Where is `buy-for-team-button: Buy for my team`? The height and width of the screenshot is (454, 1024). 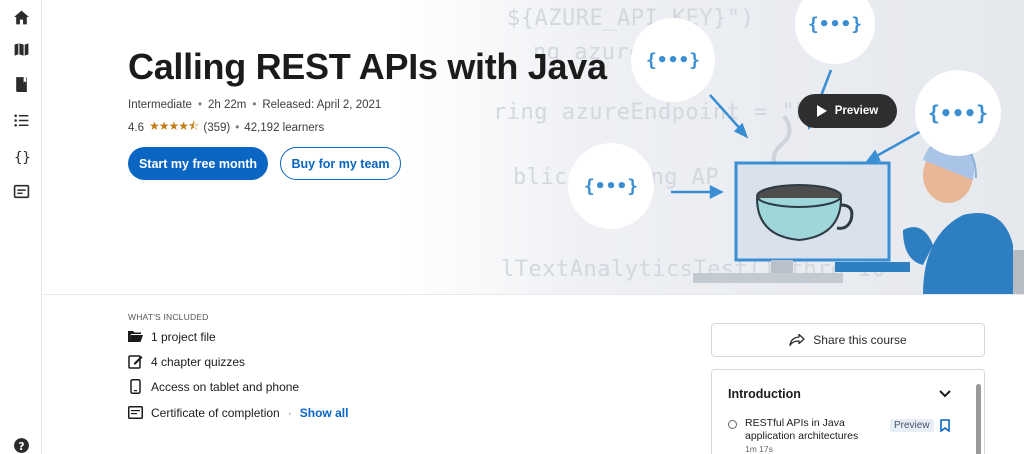 buy-for-team-button: Buy for my team is located at coordinates (340, 163).